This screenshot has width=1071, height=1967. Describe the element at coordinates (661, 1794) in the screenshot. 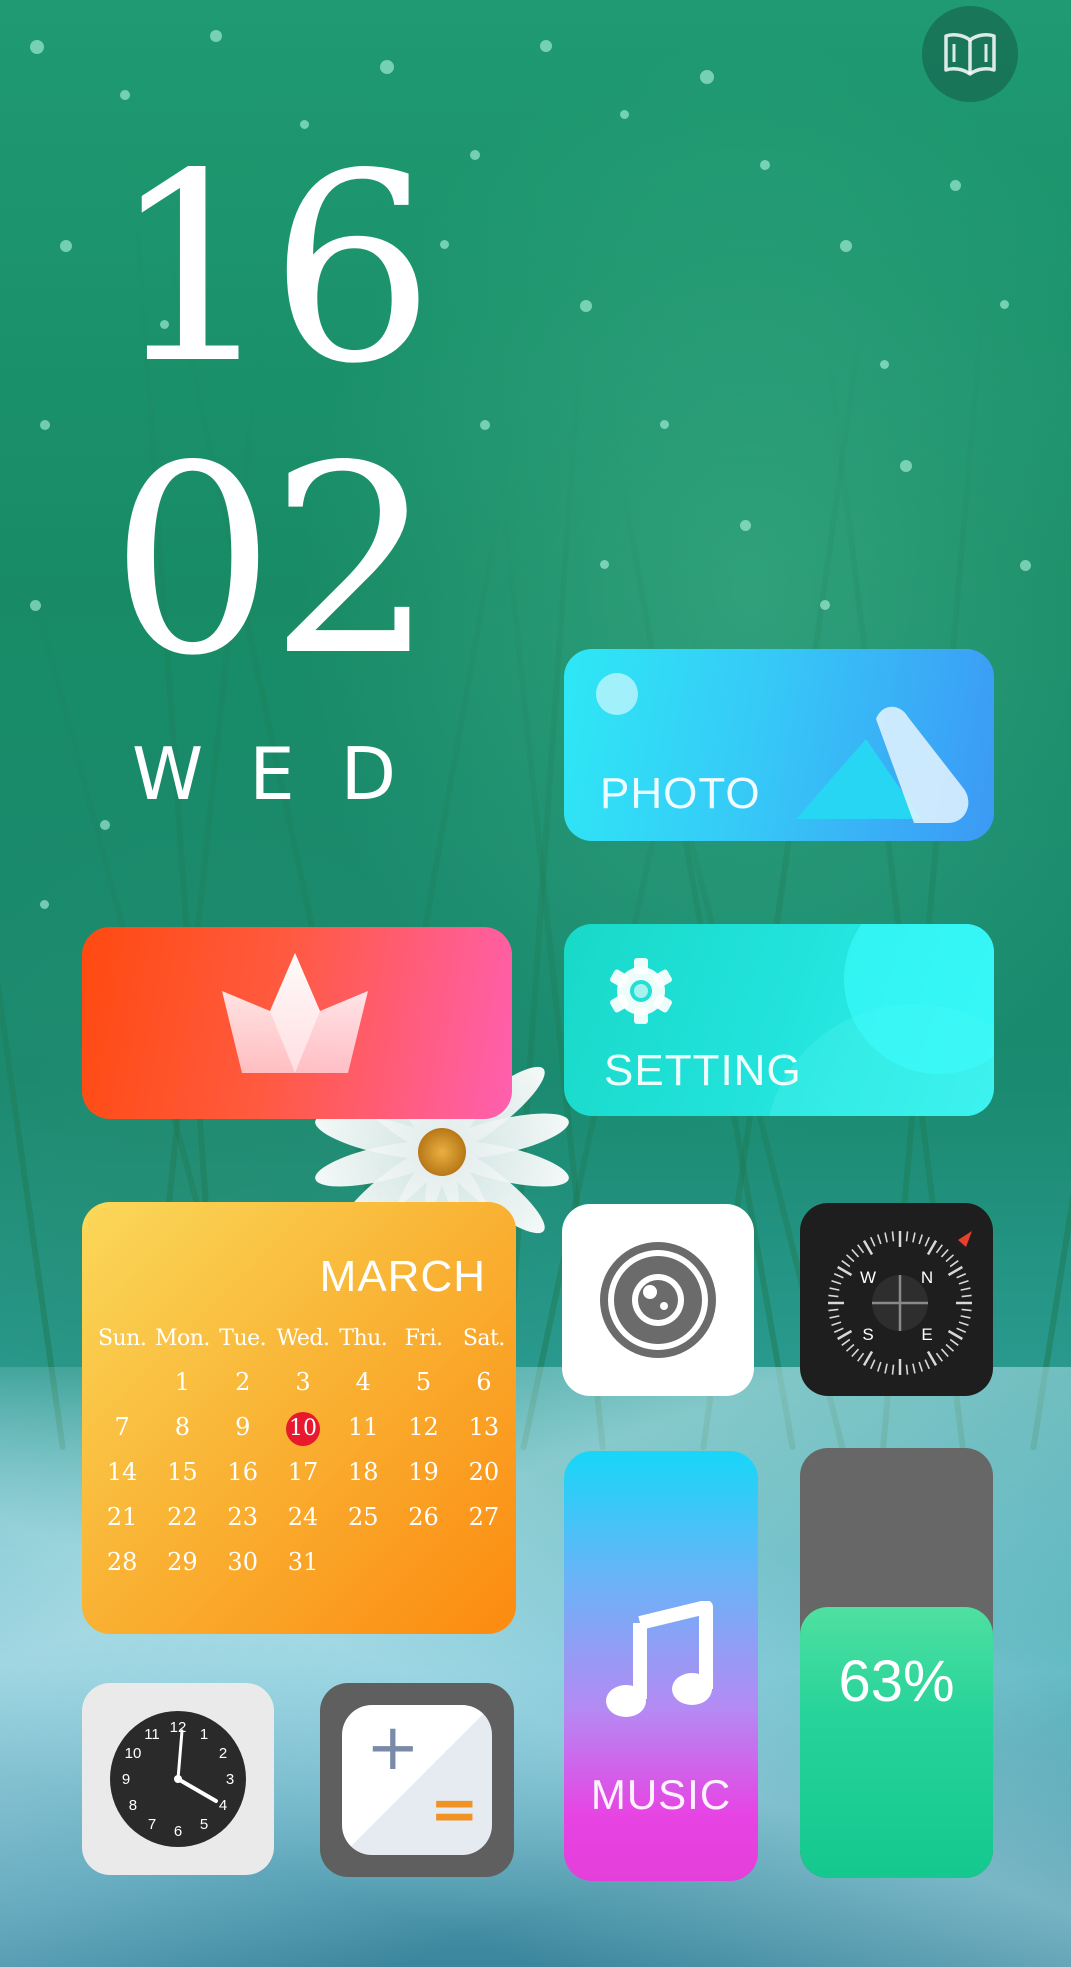

I see `music-label: MUSIC` at that location.